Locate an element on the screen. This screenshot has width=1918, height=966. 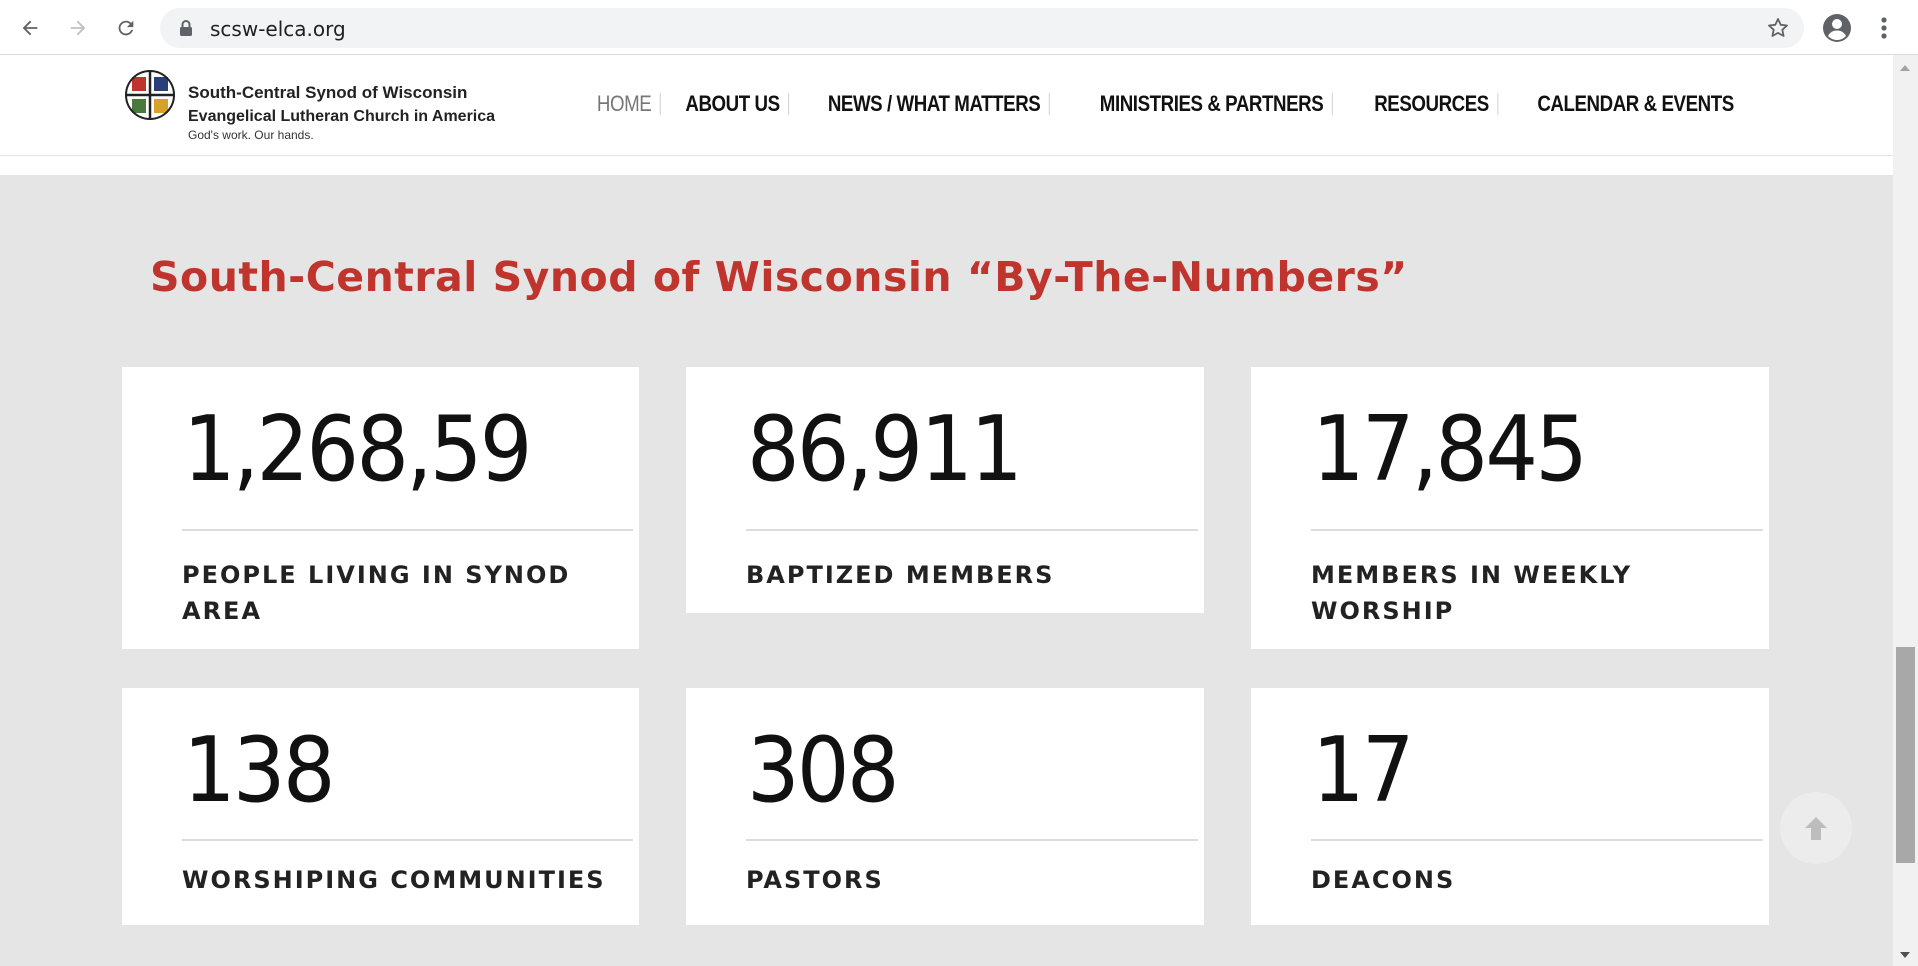
nav-calendar: CALENDAR & EVENTS is located at coordinates (1635, 104).